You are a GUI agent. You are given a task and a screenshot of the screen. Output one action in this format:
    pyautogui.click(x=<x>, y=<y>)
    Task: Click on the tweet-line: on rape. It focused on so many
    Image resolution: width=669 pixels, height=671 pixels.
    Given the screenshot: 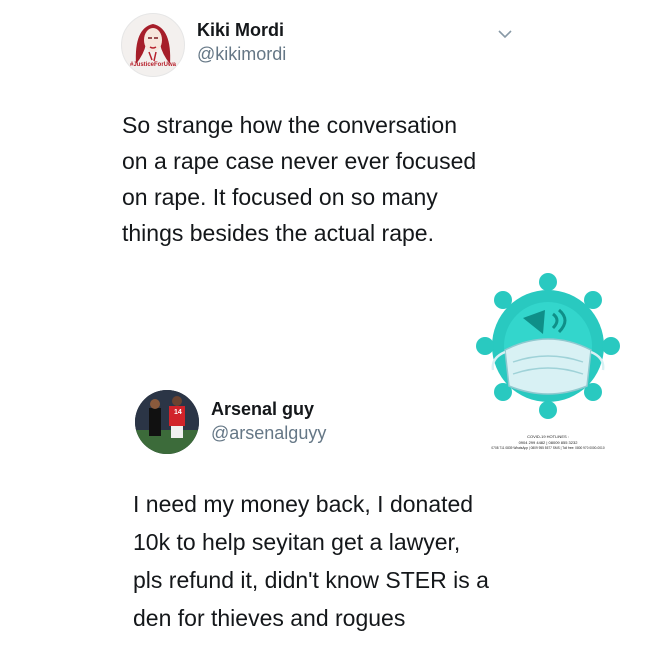 What is the action you would take?
    pyautogui.click(x=280, y=197)
    